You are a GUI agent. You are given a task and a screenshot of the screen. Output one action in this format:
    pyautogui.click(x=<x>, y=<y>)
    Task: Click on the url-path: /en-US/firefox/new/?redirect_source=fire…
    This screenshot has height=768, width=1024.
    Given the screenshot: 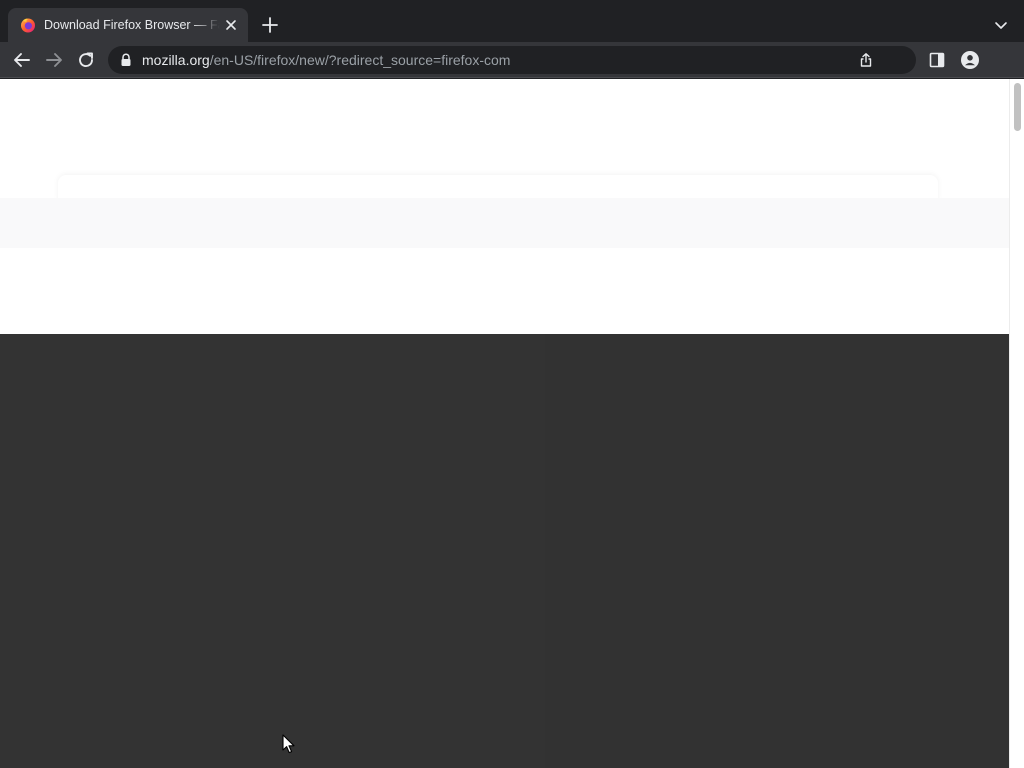 What is the action you would take?
    pyautogui.click(x=360, y=60)
    